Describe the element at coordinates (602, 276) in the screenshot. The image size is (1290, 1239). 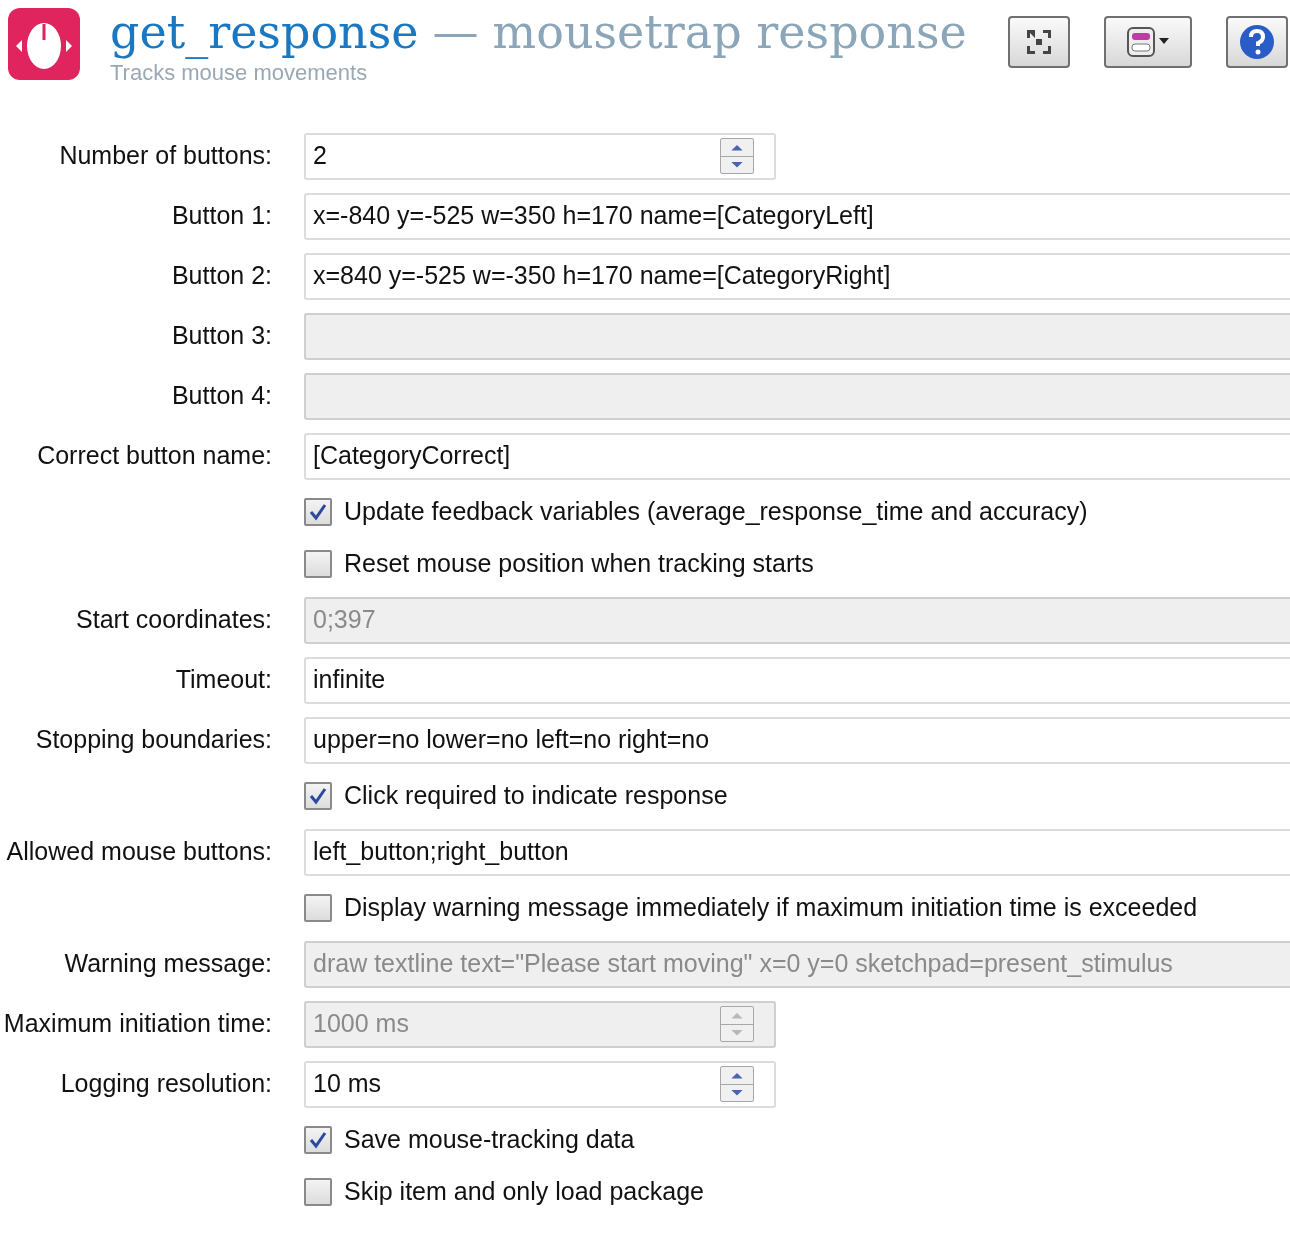
I see `field-value: x=840 y=-525 w=-350 h=170 name=[CategoryRight]` at that location.